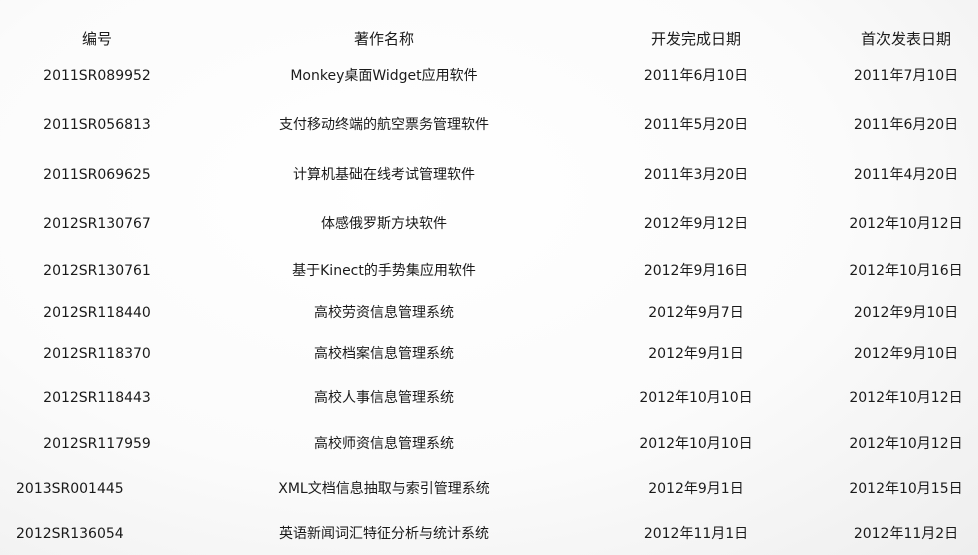 The image size is (978, 555). Describe the element at coordinates (384, 444) in the screenshot. I see `cell-name: 高校师资信息管理系统` at that location.